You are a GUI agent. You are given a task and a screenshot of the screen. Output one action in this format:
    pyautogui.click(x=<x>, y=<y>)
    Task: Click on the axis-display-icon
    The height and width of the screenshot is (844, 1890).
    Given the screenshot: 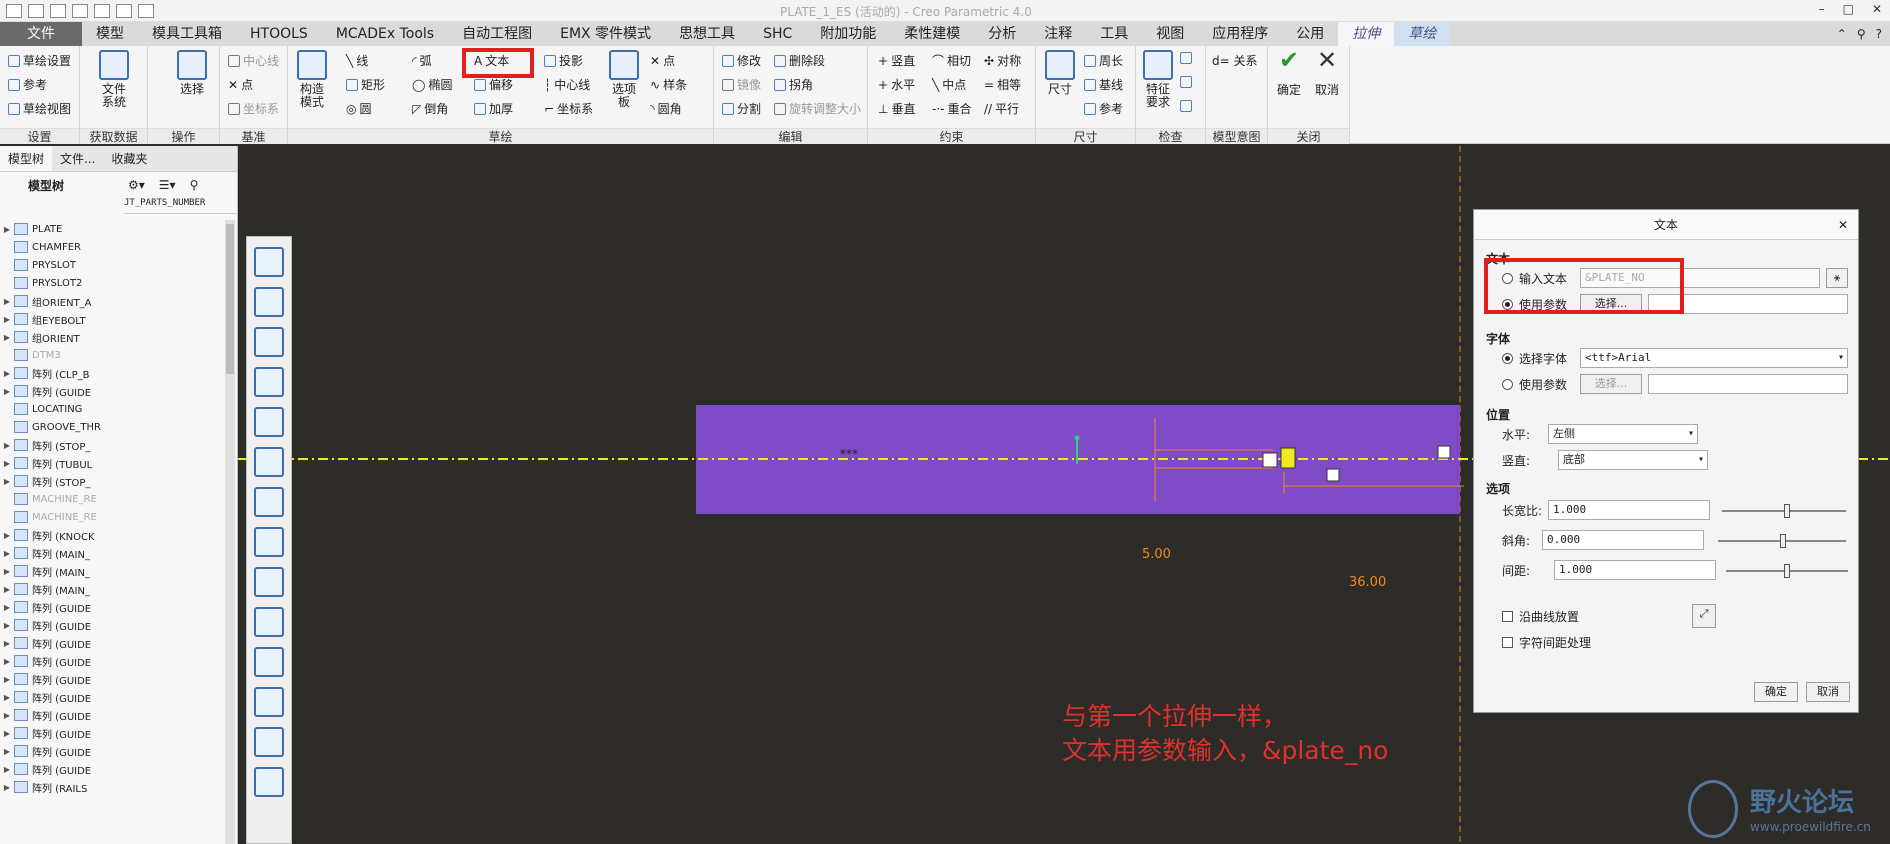 What is the action you would take?
    pyautogui.click(x=269, y=542)
    